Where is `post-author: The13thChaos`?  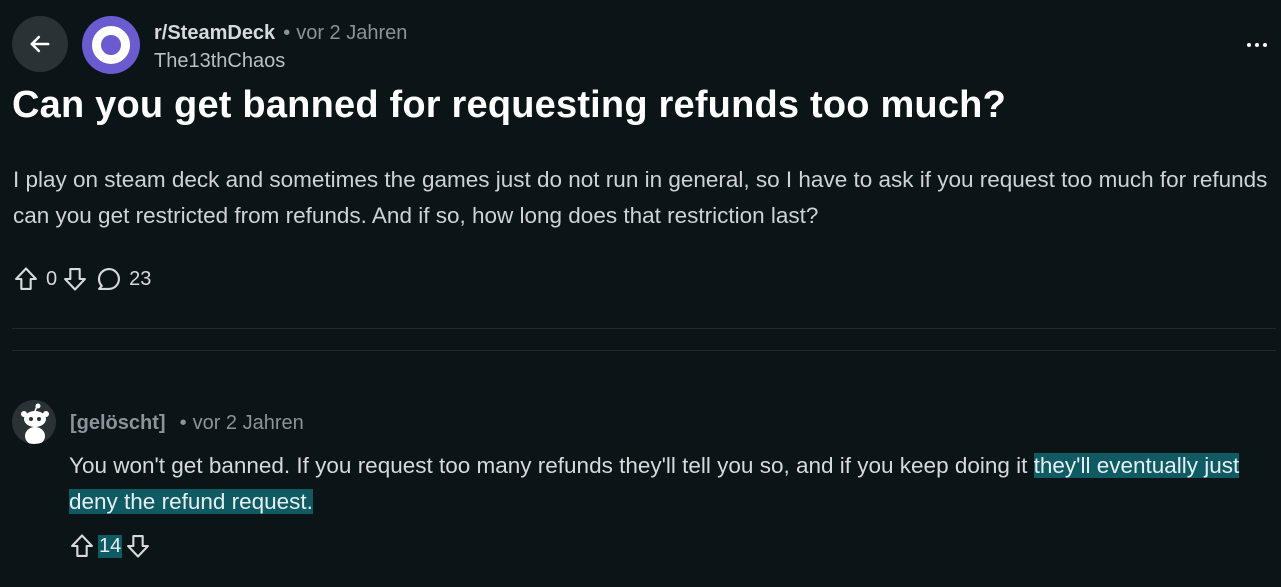 post-author: The13thChaos is located at coordinates (280, 61).